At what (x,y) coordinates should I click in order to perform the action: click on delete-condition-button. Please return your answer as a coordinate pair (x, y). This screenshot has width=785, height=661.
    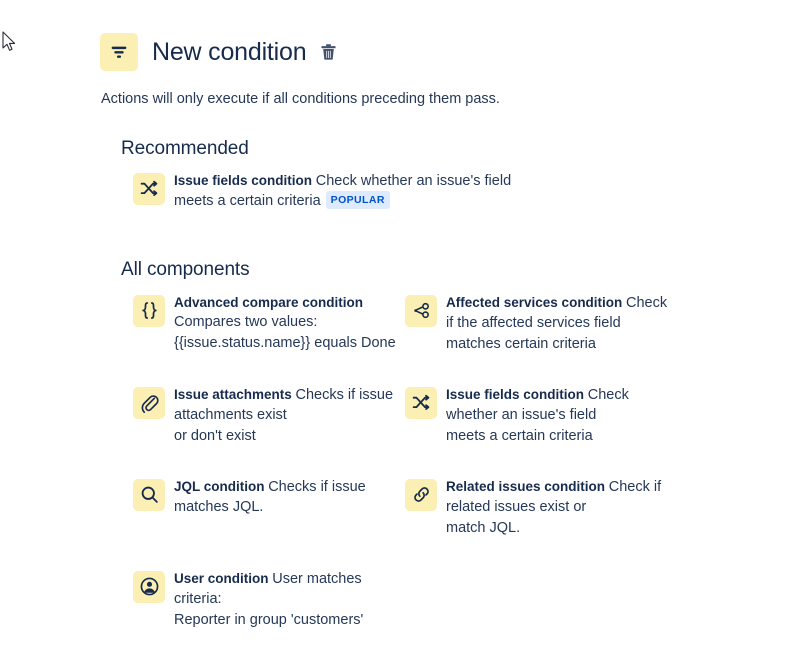
    Looking at the image, I should click on (328, 52).